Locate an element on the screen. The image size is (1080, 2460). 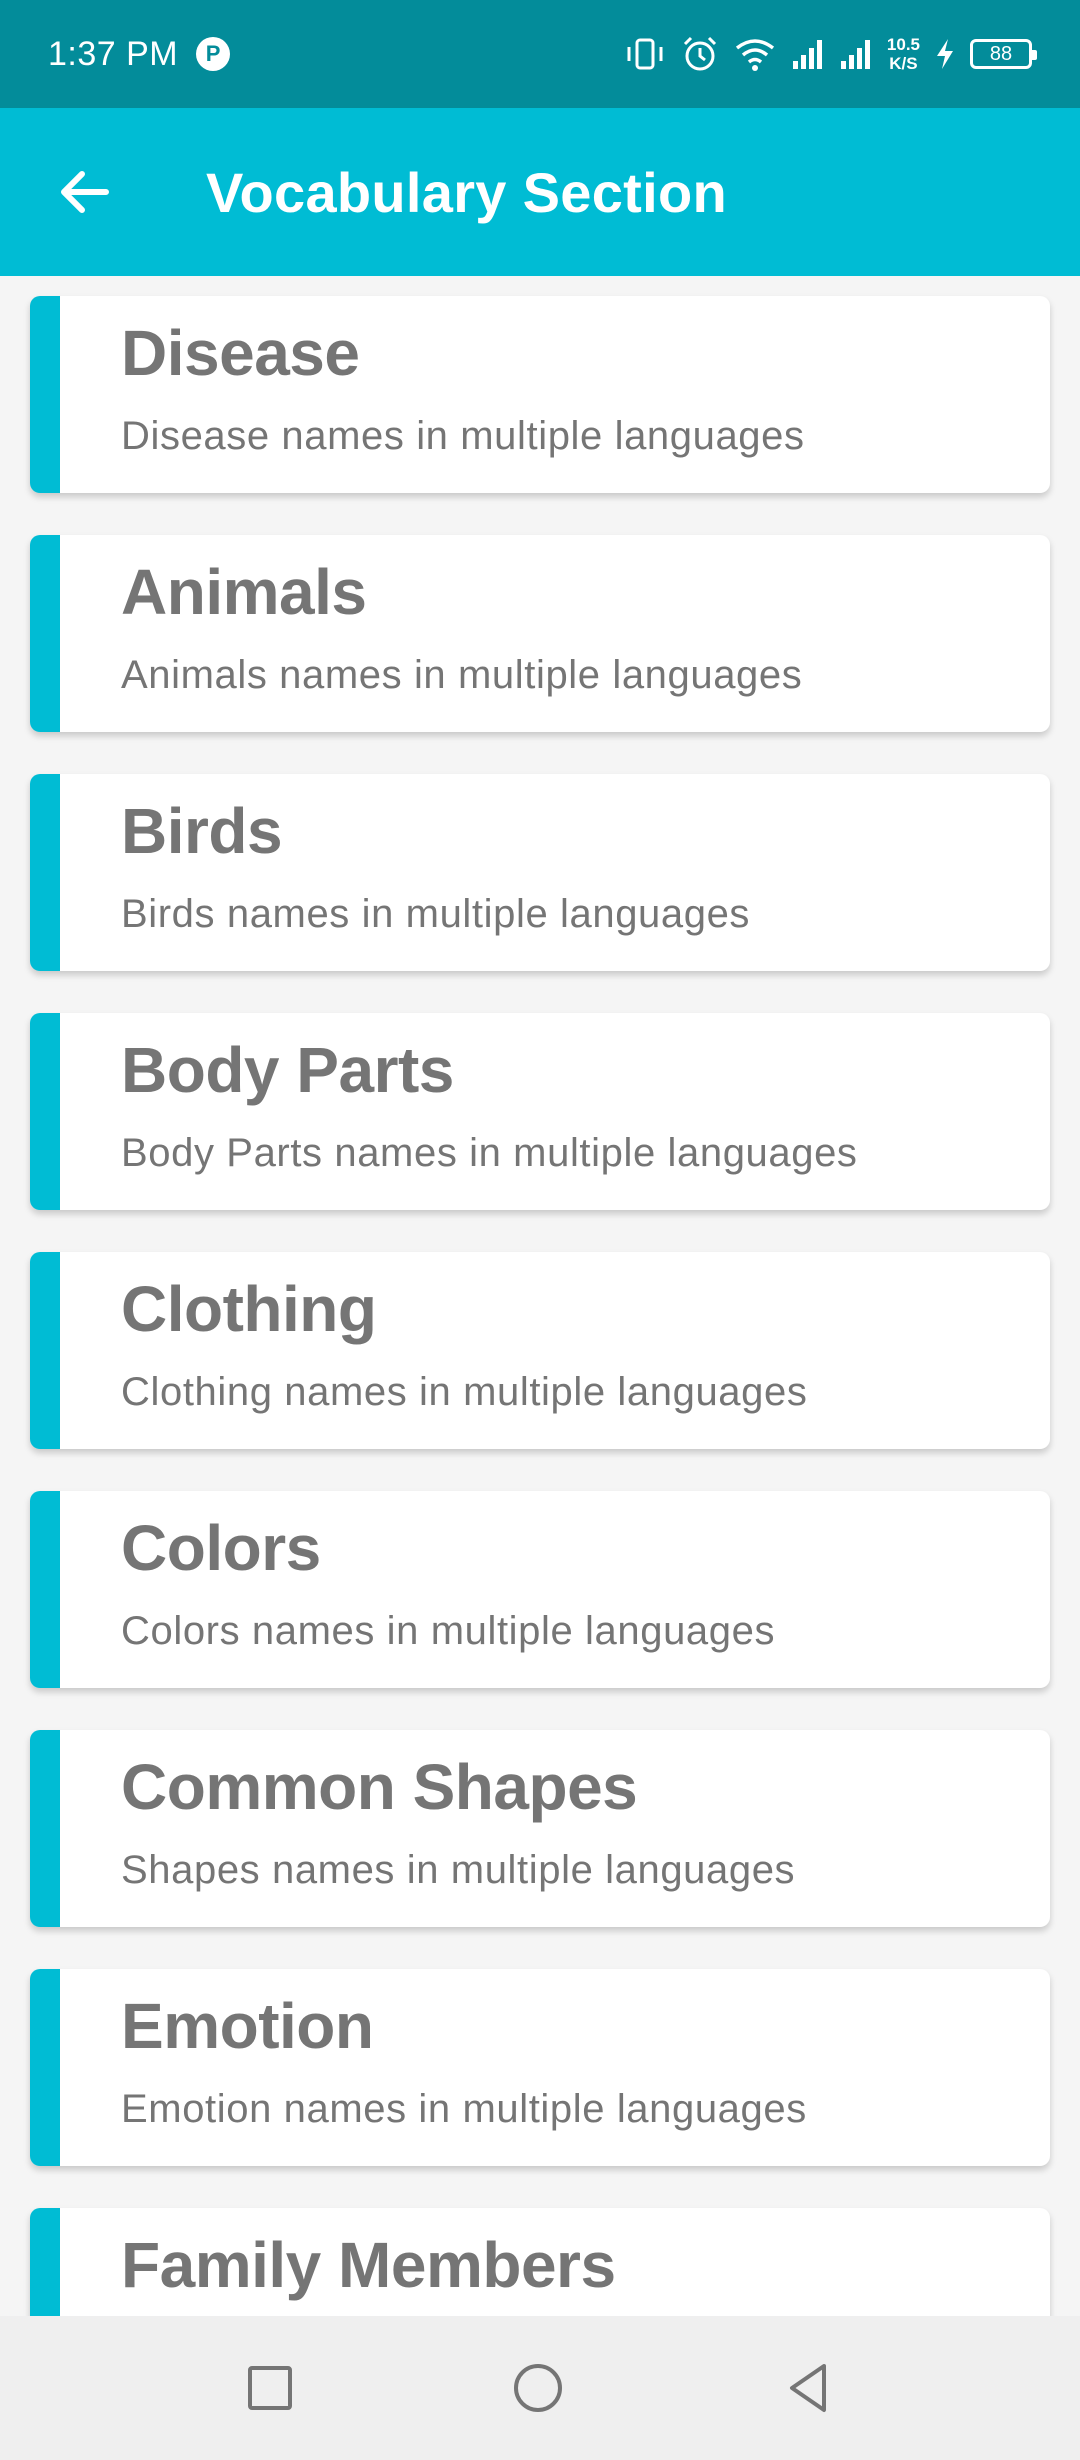
card-title: Clothing is located at coordinates (249, 1309).